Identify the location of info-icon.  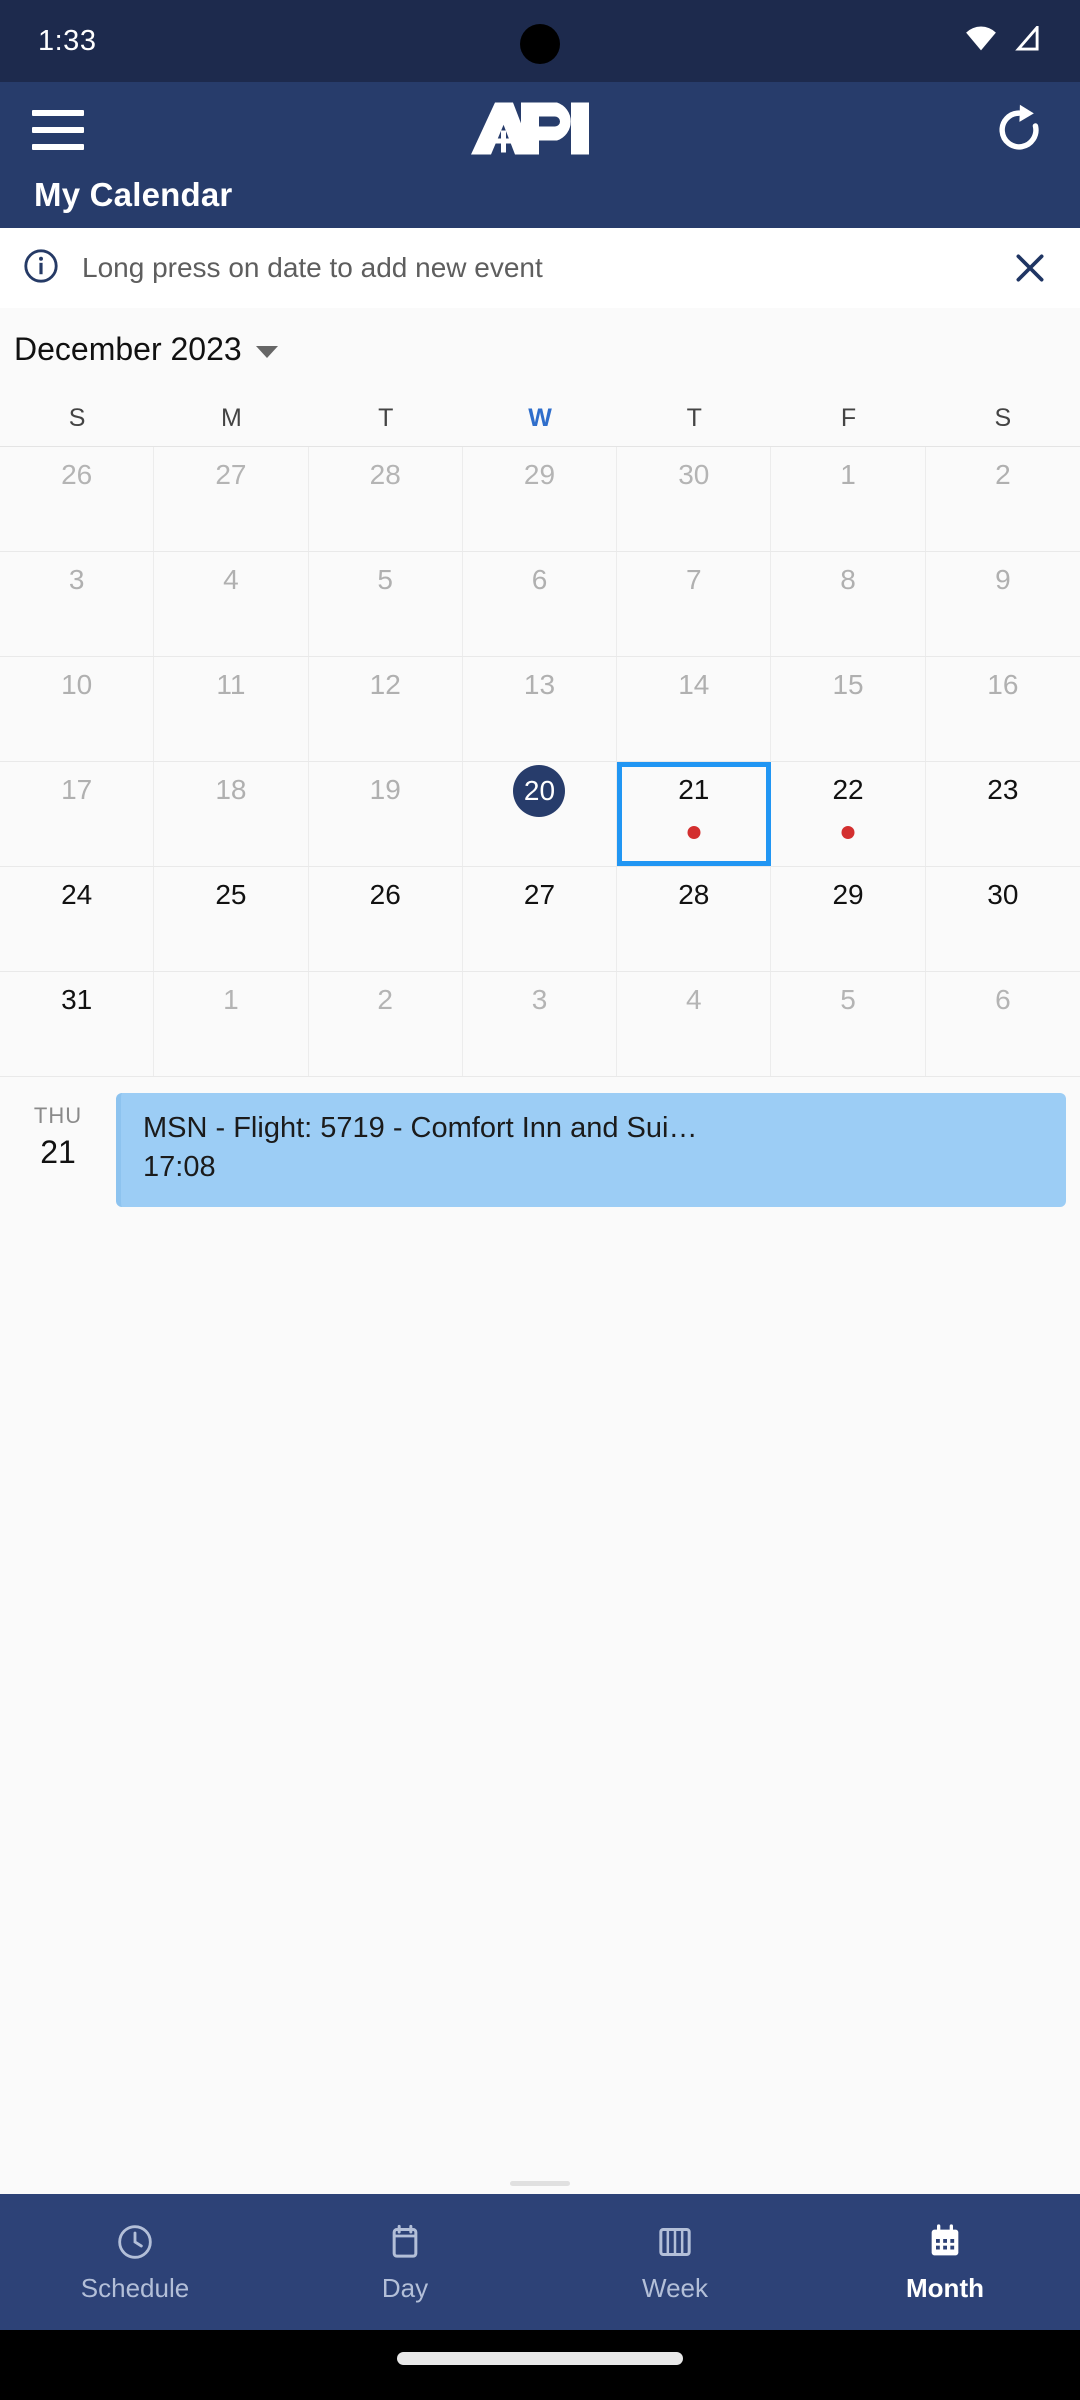
(41, 268).